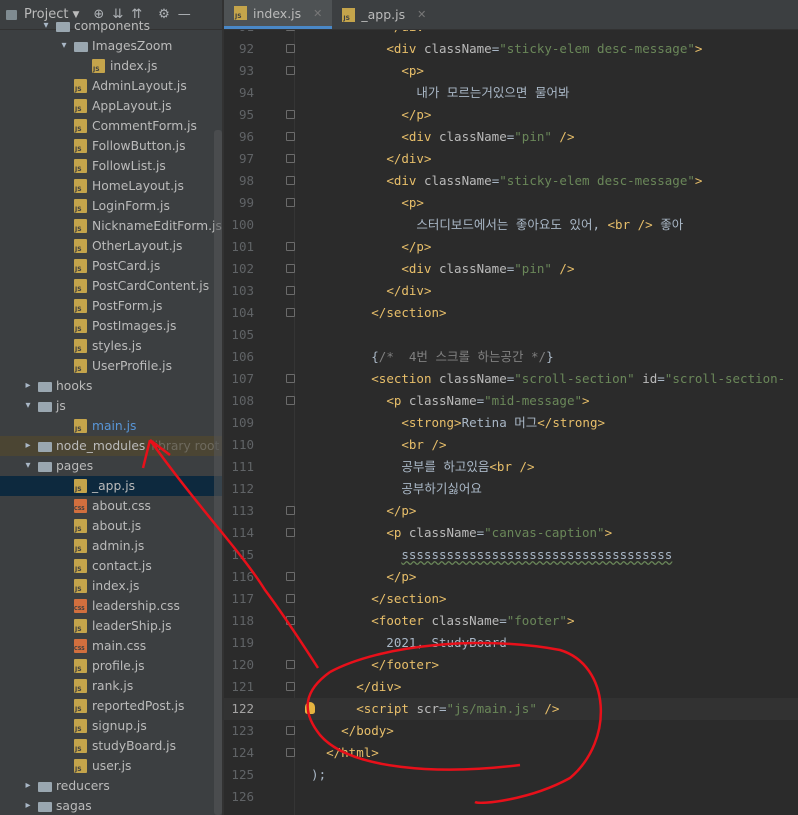  Describe the element at coordinates (112, 446) in the screenshot. I see `tree-folder: ▸ node_modules library root` at that location.